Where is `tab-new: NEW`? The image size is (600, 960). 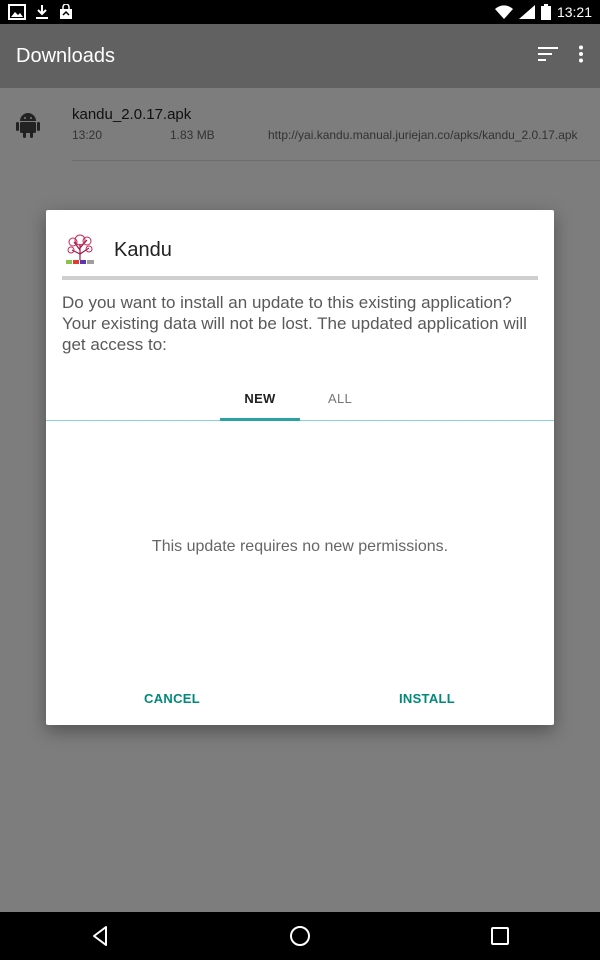
tab-new: NEW is located at coordinates (260, 398).